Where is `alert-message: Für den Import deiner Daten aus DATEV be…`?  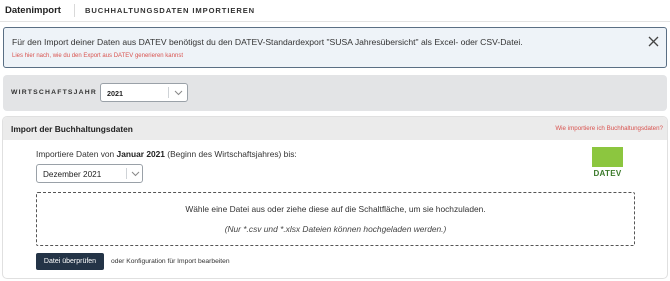 alert-message: Für den Import deiner Daten aus DATEV be… is located at coordinates (267, 42).